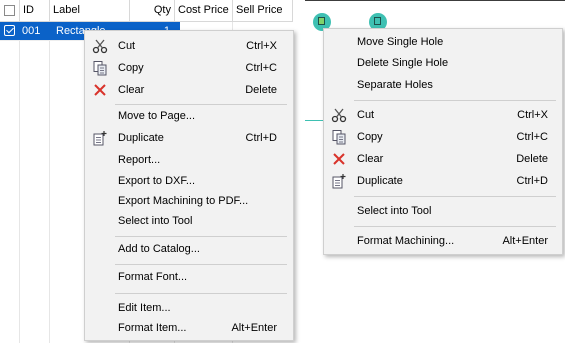 Image resolution: width=565 pixels, height=343 pixels. What do you see at coordinates (435, 0) in the screenshot?
I see `panel-edge-line` at bounding box center [435, 0].